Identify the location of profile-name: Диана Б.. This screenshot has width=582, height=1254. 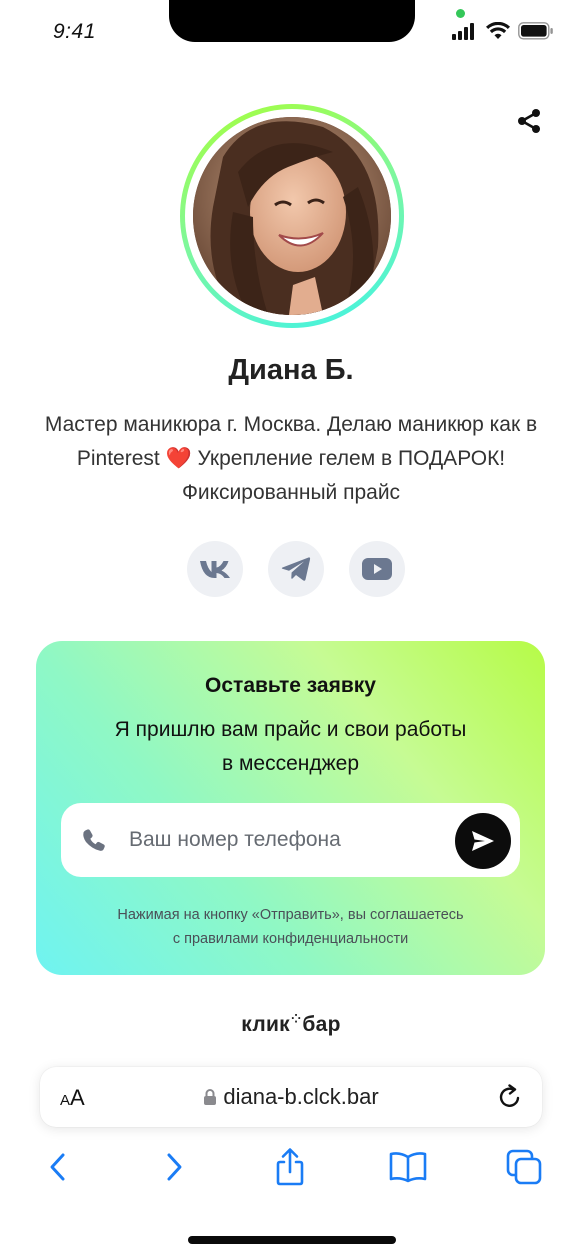
(291, 370).